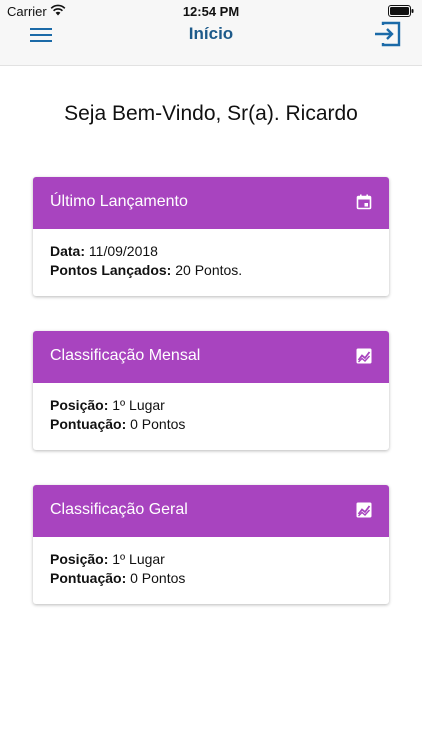  What do you see at coordinates (123, 251) in the screenshot?
I see `info-value: 11/09/2018` at bounding box center [123, 251].